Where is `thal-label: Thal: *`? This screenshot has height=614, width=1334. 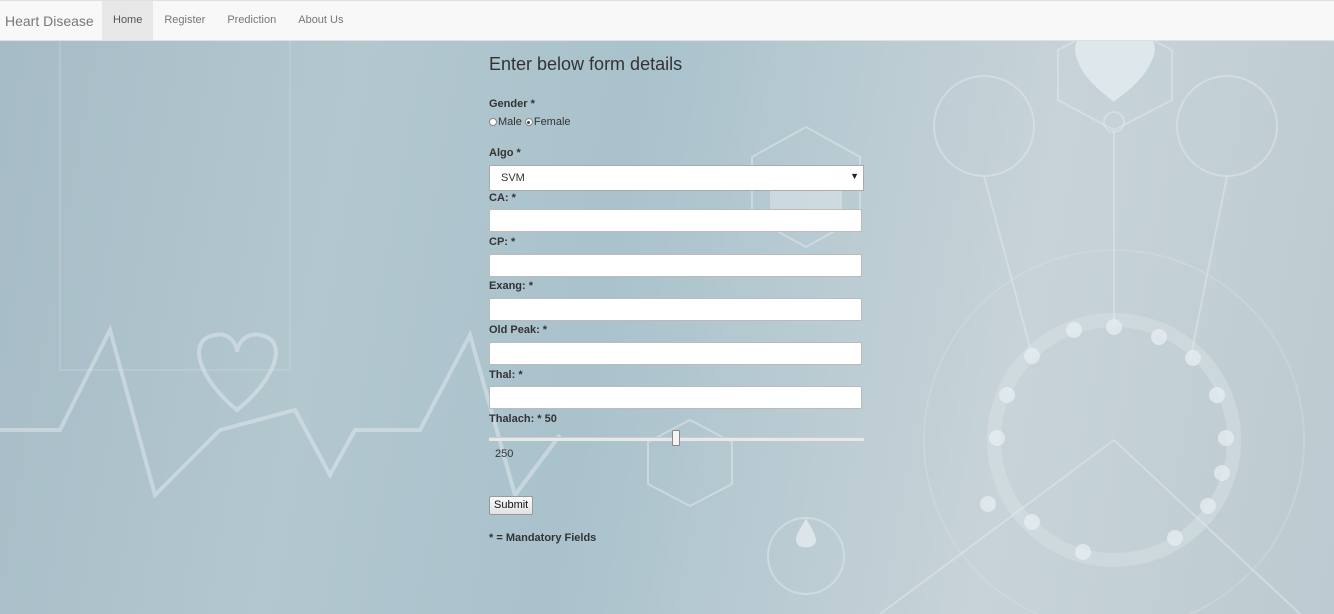 thal-label: Thal: * is located at coordinates (506, 375).